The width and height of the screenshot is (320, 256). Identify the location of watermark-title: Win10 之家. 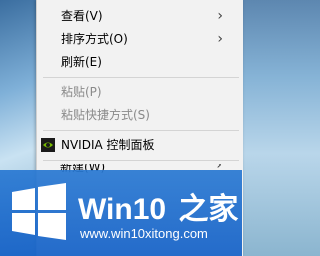
(158, 206).